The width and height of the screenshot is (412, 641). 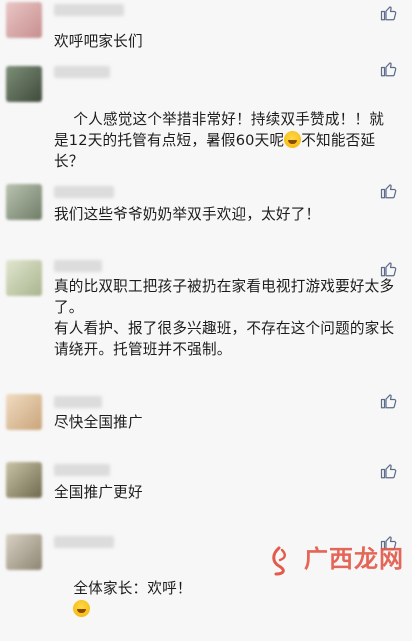 What do you see at coordinates (187, 214) in the screenshot?
I see `comment-text: 我们这些爷爷奶奶举双手欢迎，太好了！` at bounding box center [187, 214].